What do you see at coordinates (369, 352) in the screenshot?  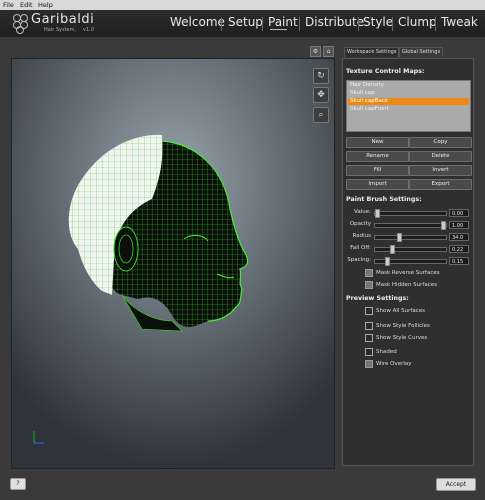 I see `shaded-checkbox` at bounding box center [369, 352].